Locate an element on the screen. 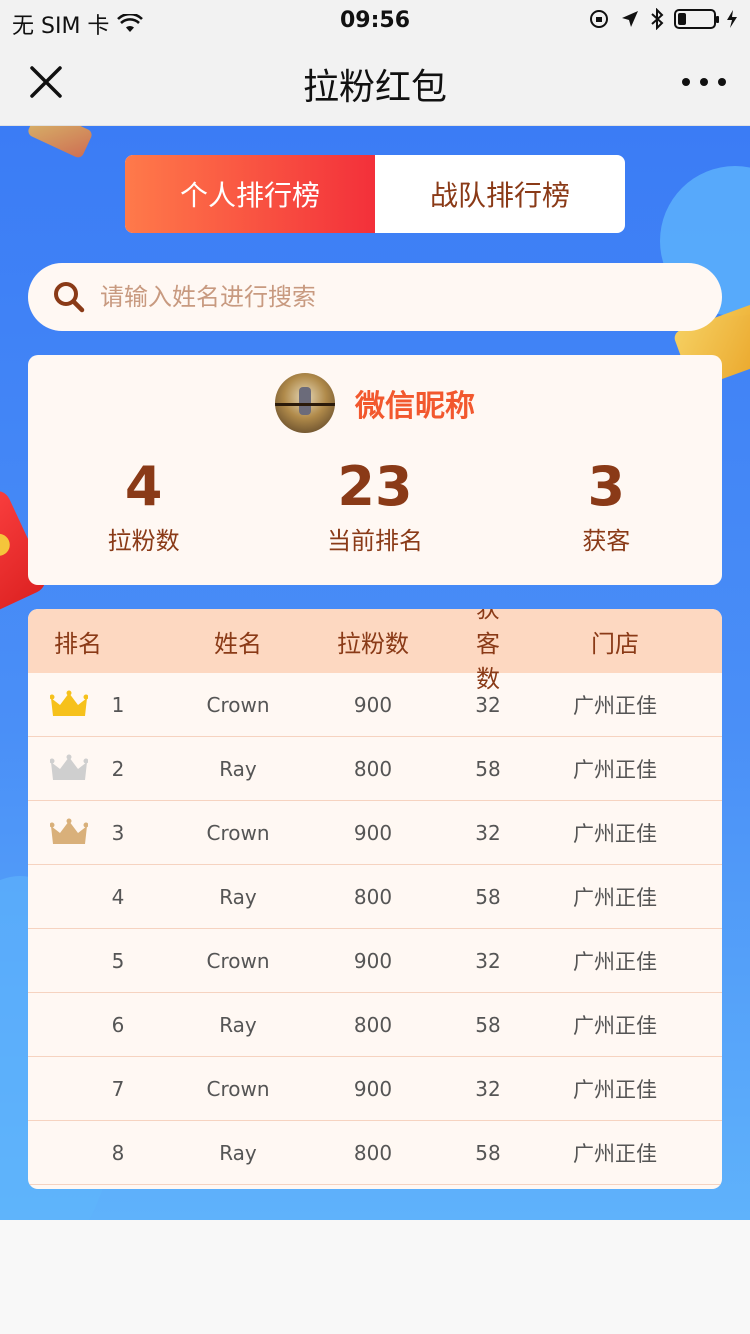 This screenshot has width=750, height=1334. silver-crown-icon is located at coordinates (69, 767).